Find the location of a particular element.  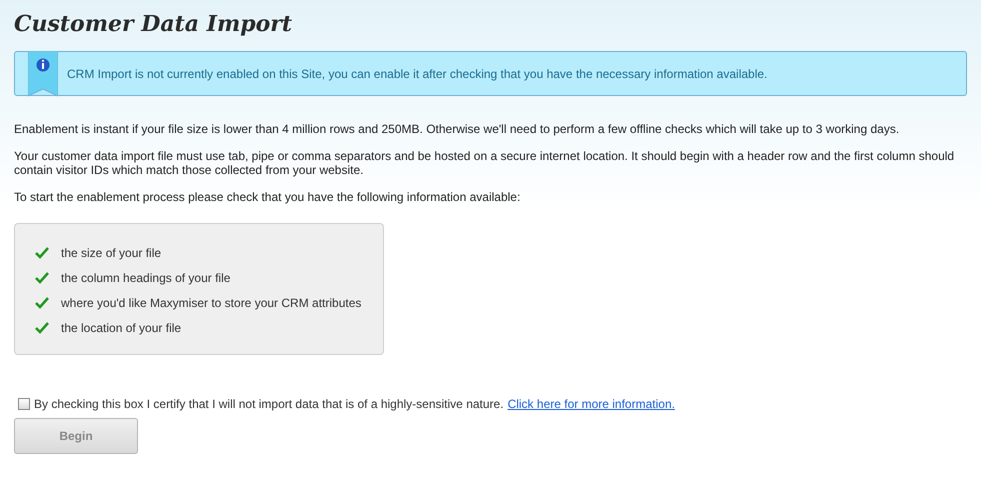

paragraph: Your customer data import file must use tab, pipe or comma separators and be hosted on a secure internet location. It should begin with a header row and the first column should contain visitor IDs which match those collected from your website. is located at coordinates (485, 163).